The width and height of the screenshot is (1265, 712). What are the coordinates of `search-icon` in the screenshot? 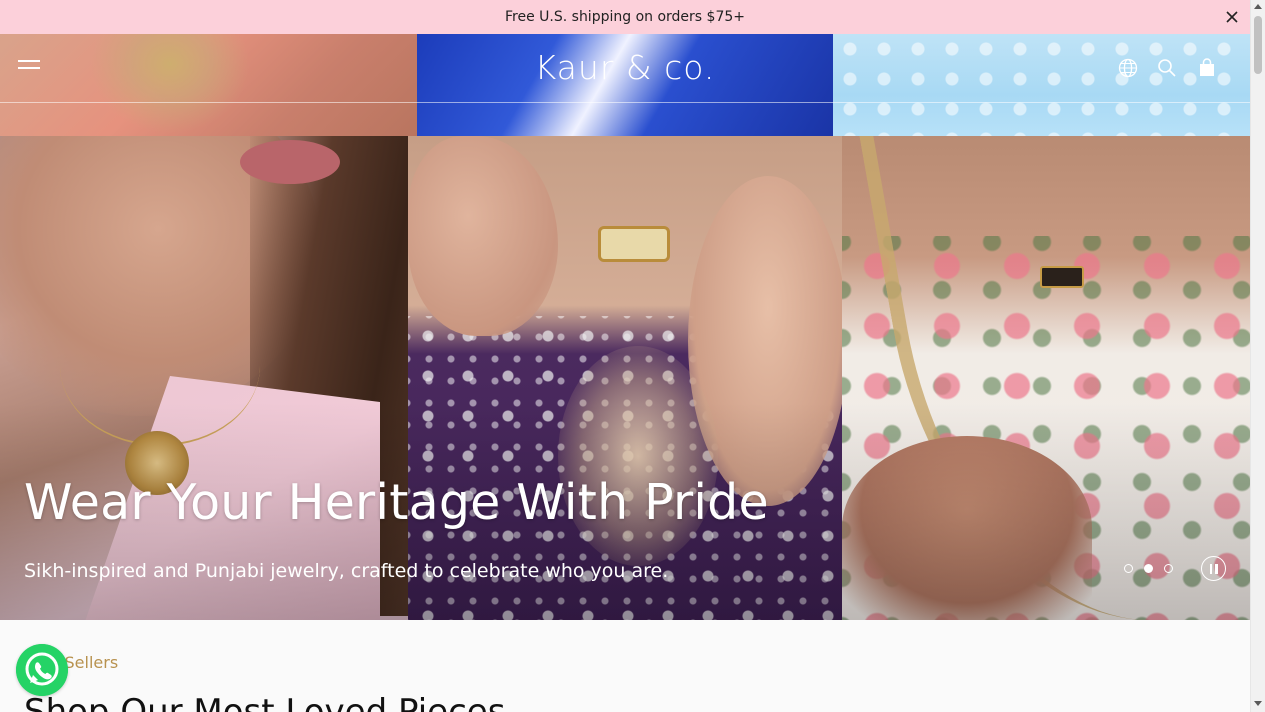 It's located at (1167, 68).